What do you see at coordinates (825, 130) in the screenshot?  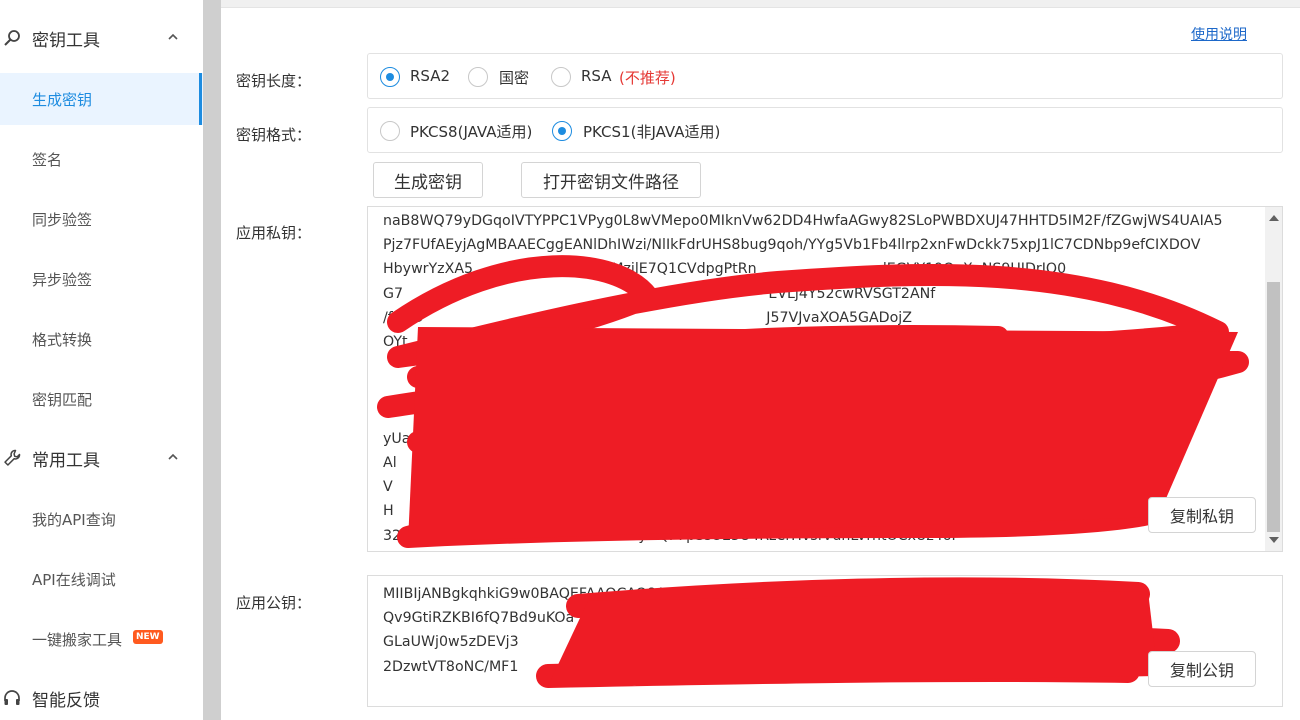 I see `key-format-options: PKCS8(JAVA适用) PKCS1(非JAVA适用)` at bounding box center [825, 130].